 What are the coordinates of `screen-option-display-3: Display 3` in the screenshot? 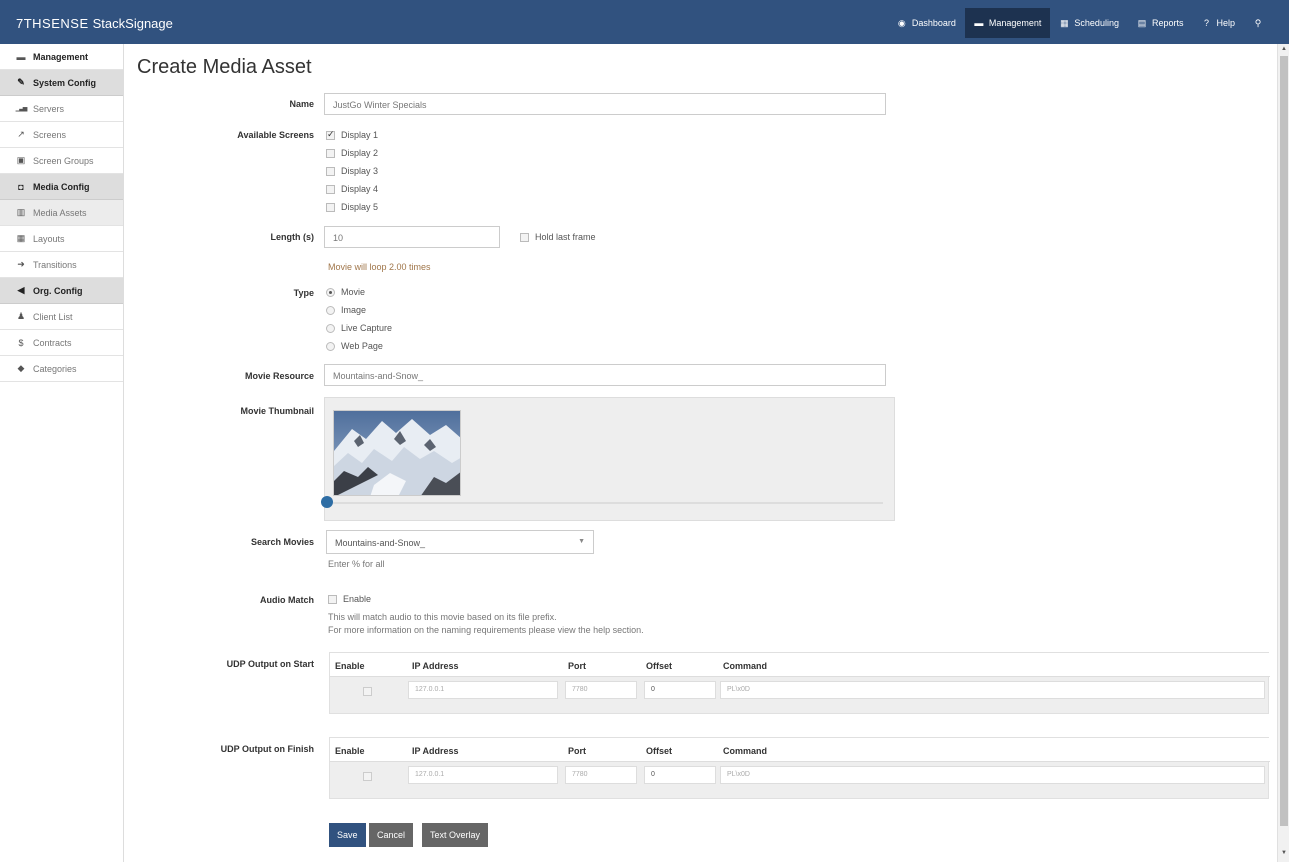 It's located at (352, 171).